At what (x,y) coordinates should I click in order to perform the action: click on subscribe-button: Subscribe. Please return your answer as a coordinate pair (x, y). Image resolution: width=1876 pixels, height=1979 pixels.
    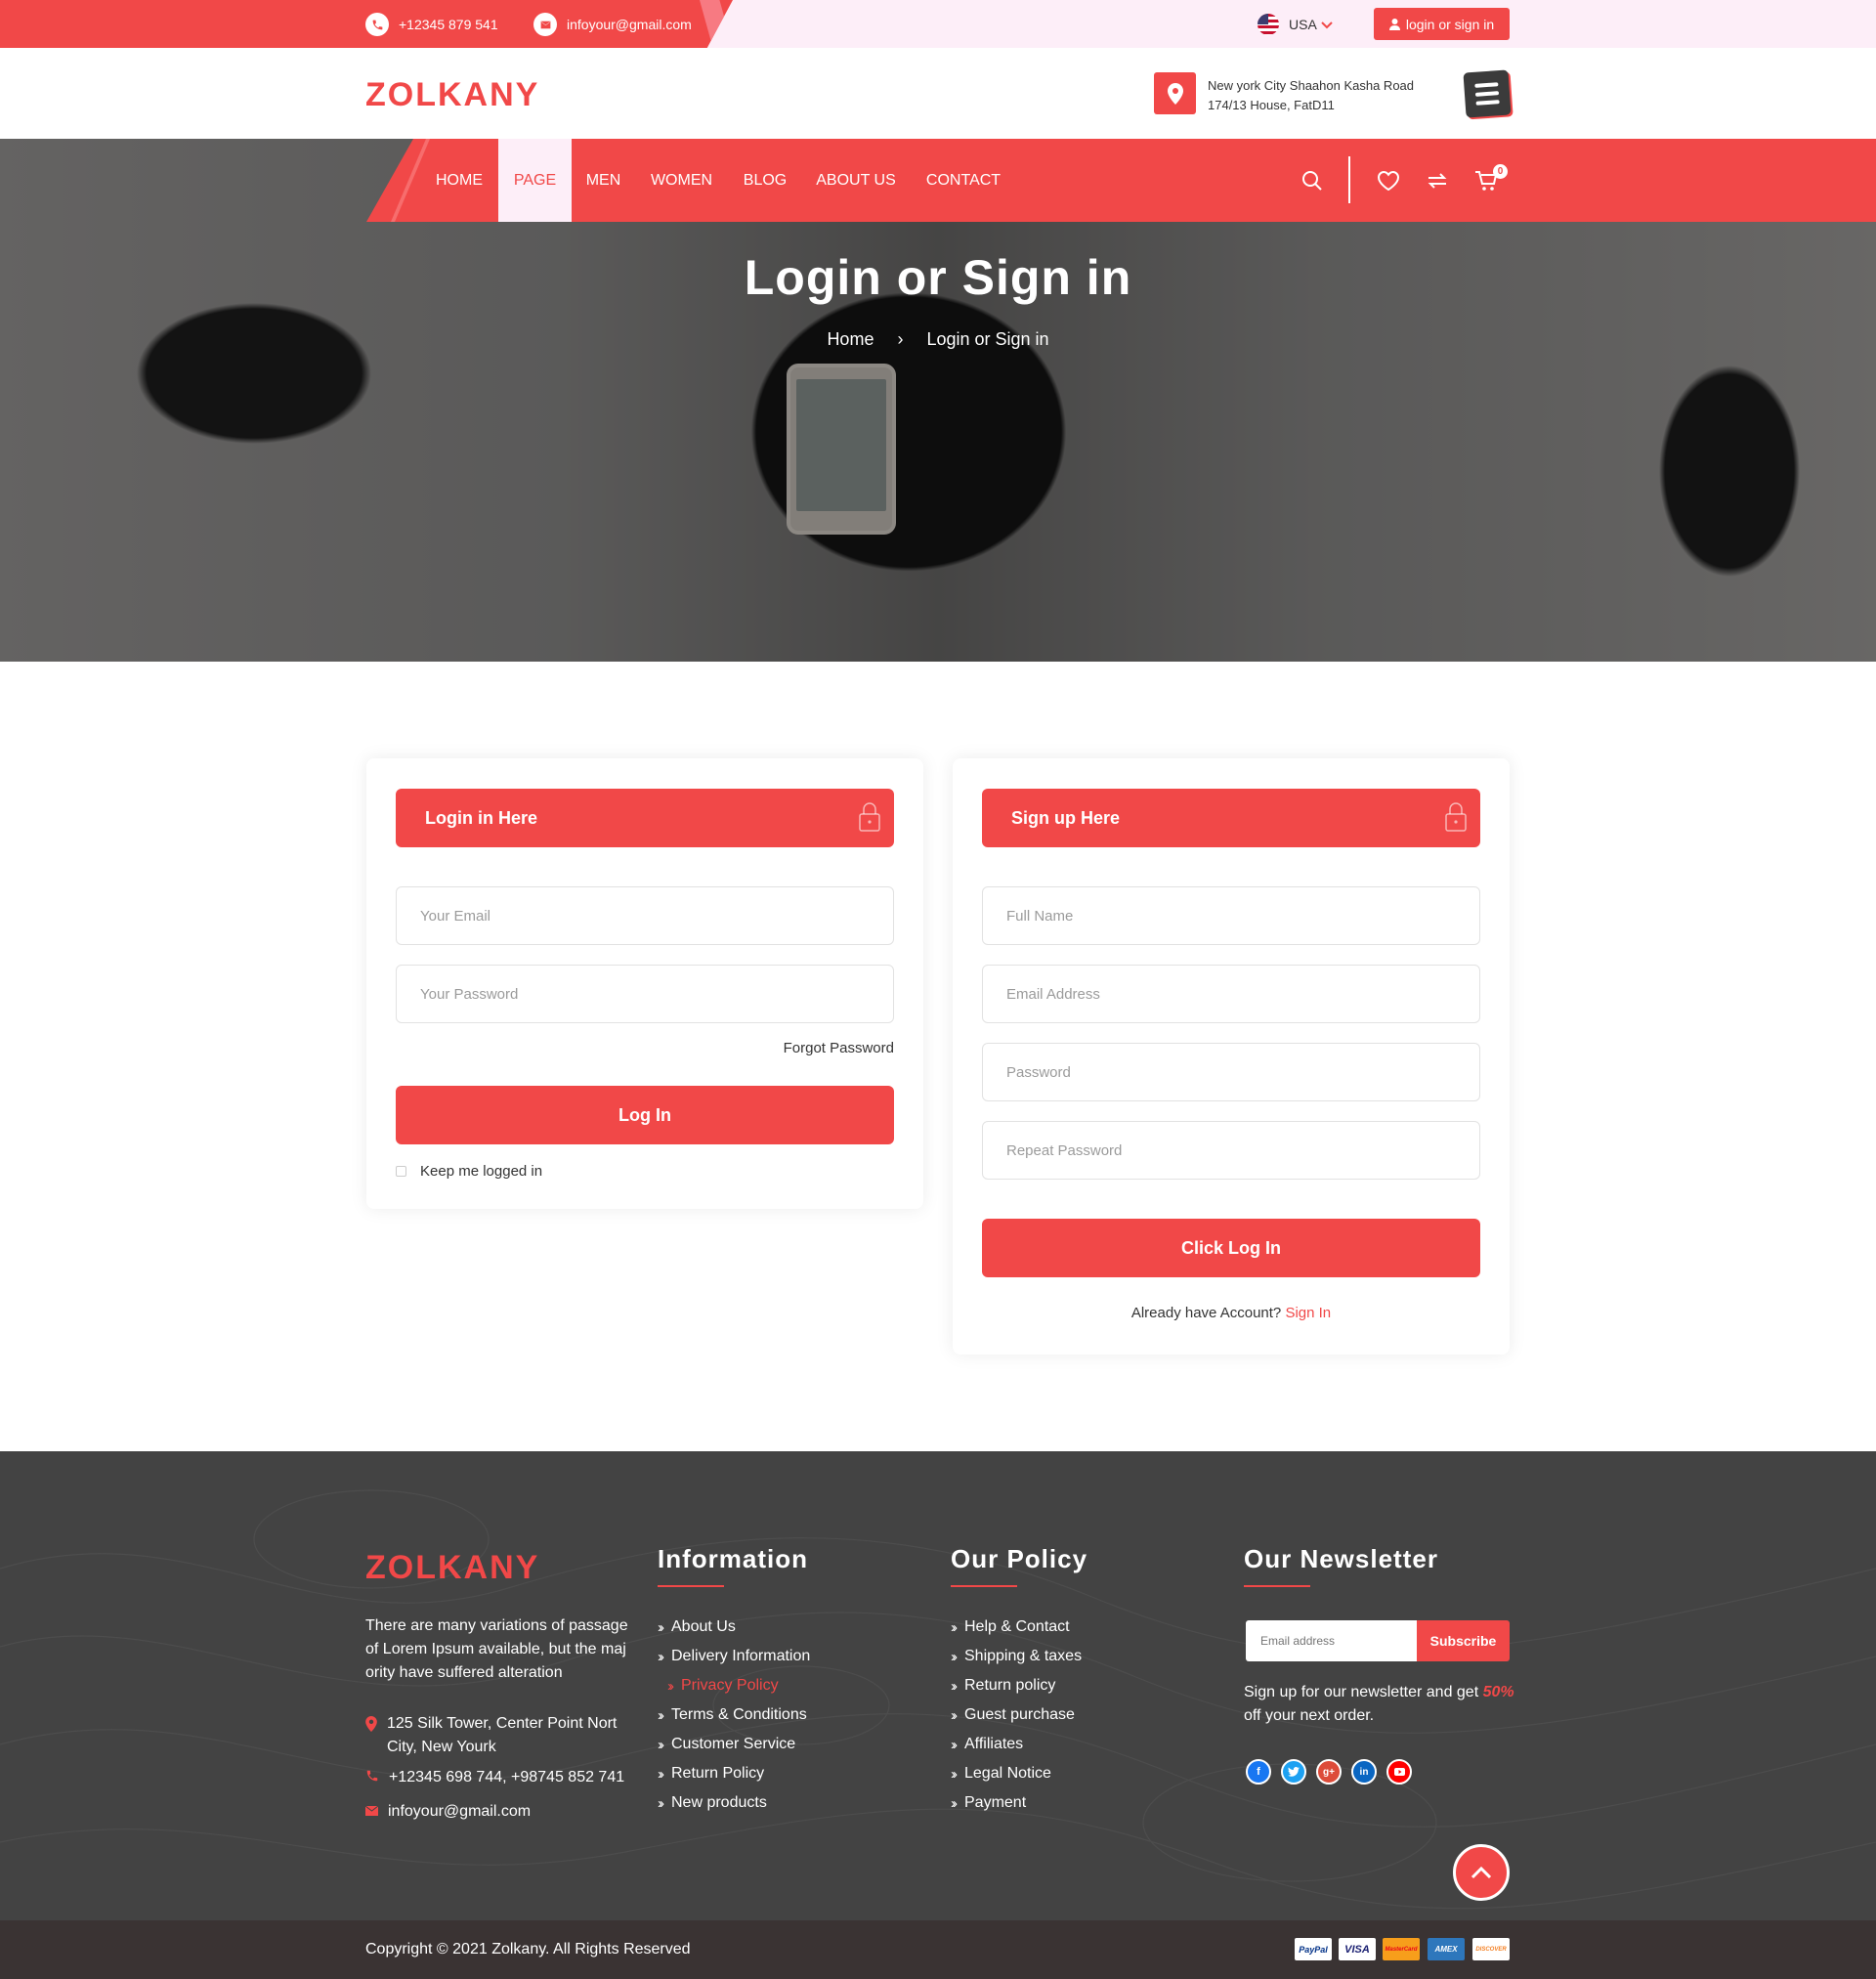
    Looking at the image, I should click on (1463, 1640).